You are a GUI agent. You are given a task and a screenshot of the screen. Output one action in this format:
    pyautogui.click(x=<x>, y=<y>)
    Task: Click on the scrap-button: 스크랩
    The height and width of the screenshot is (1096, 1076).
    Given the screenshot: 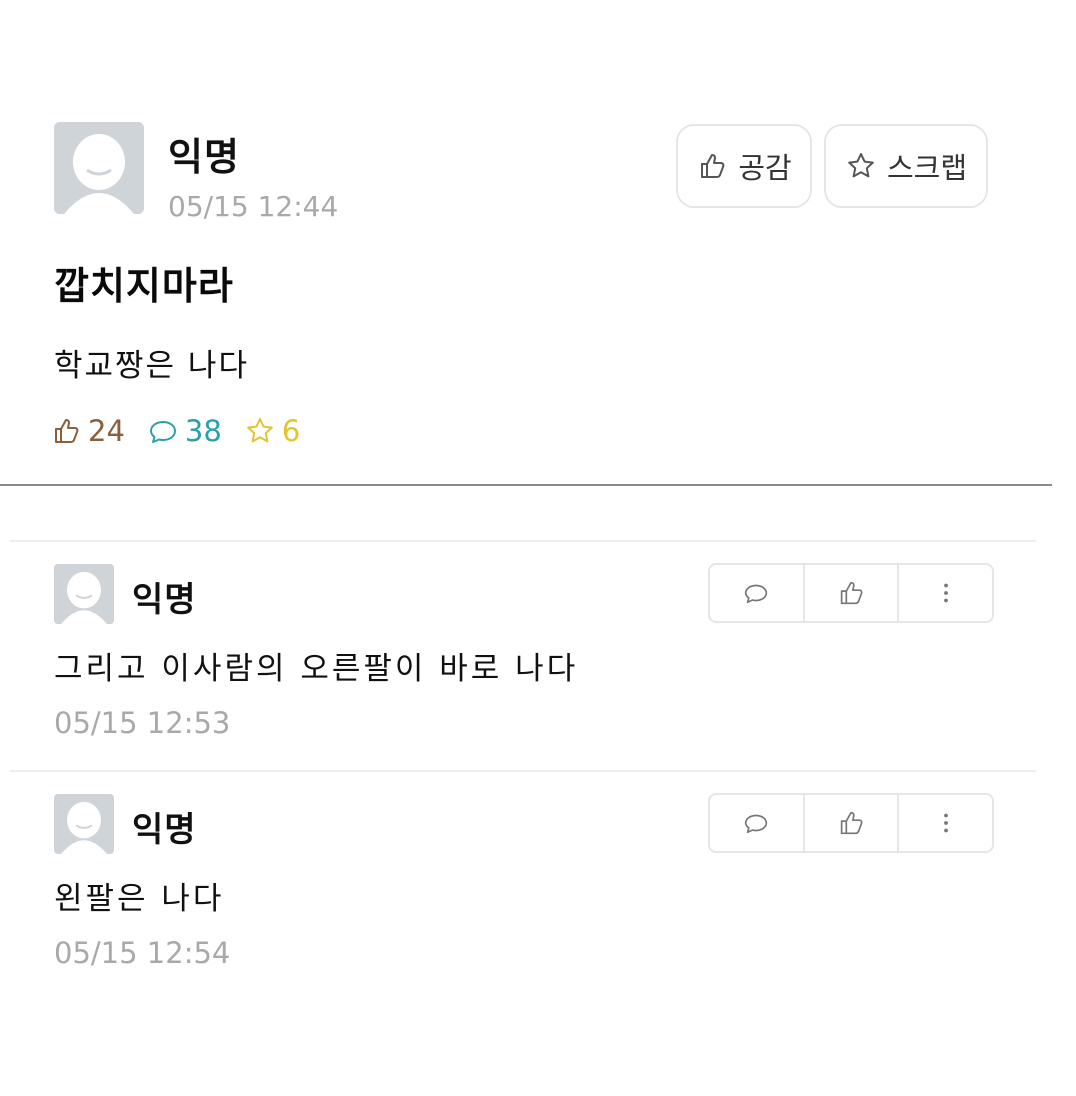 What is the action you would take?
    pyautogui.click(x=906, y=166)
    